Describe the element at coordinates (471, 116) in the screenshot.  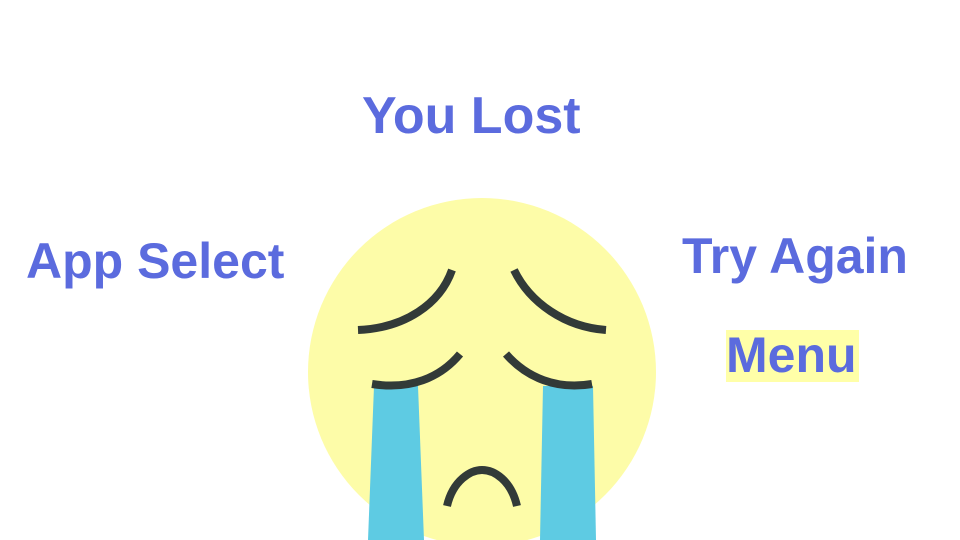
I see `page-title: You Lost` at that location.